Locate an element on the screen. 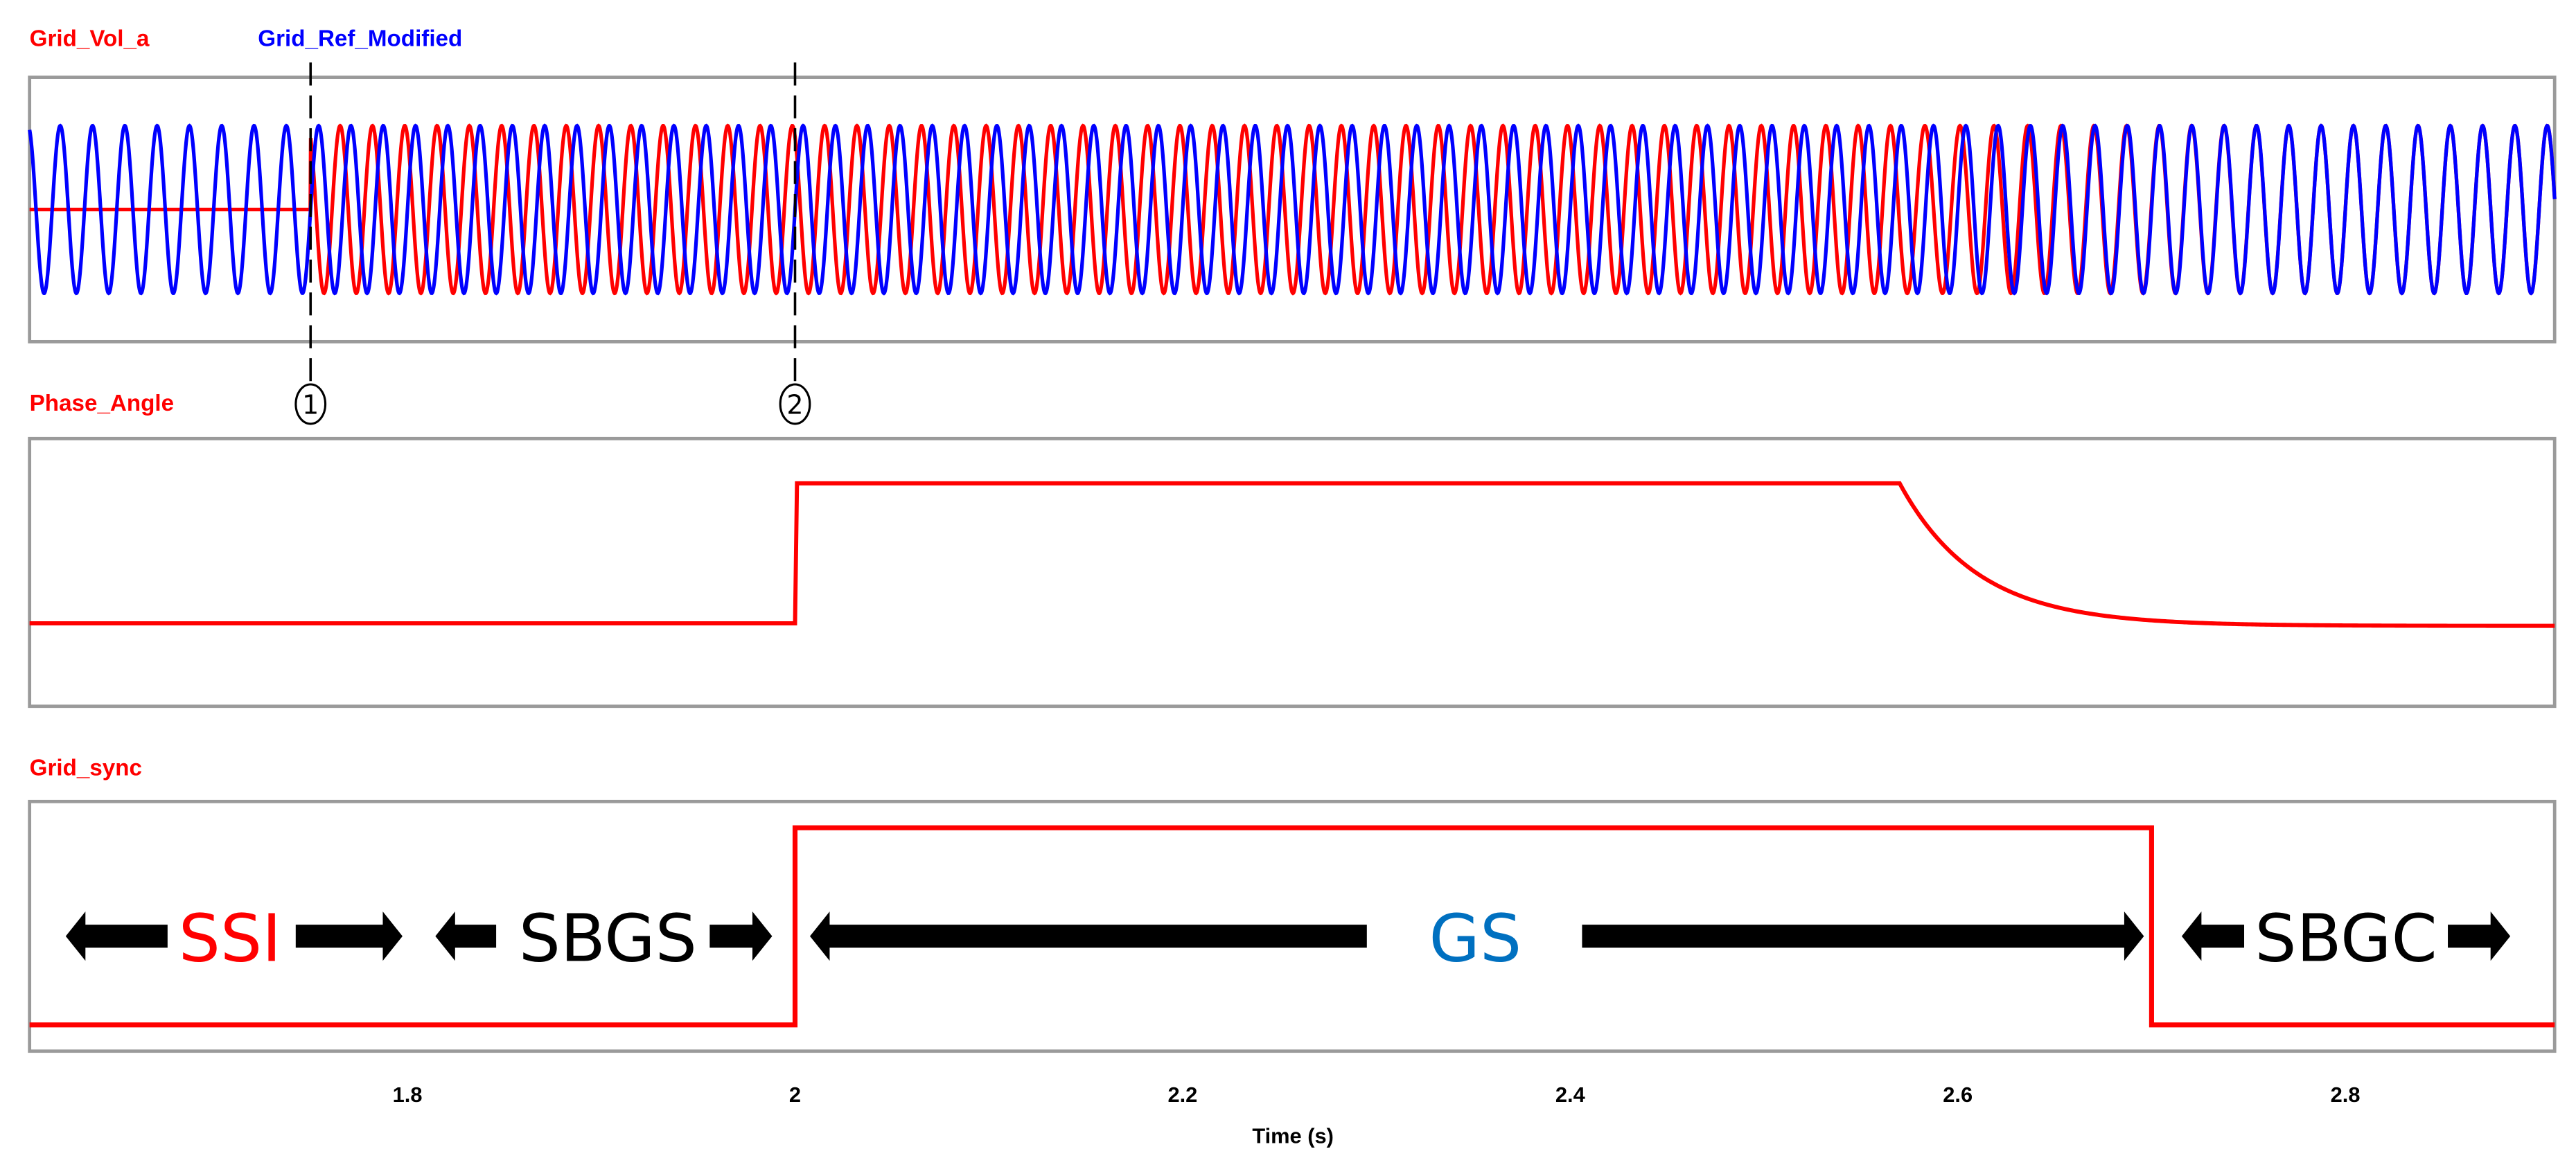 This screenshot has height=1158, width=2576. legend-grid-vol-a: Grid_Vol_a is located at coordinates (90, 39).